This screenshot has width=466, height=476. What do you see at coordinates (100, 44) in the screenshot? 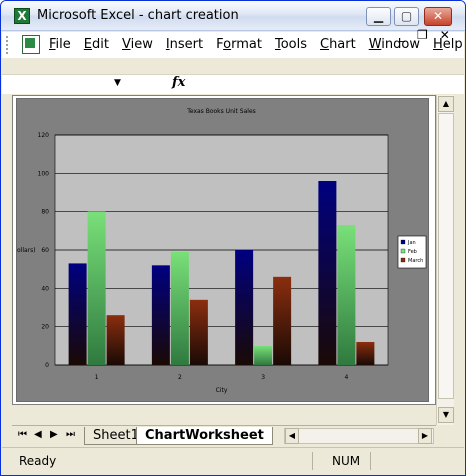
I see `menu-item-text: dit` at bounding box center [100, 44].